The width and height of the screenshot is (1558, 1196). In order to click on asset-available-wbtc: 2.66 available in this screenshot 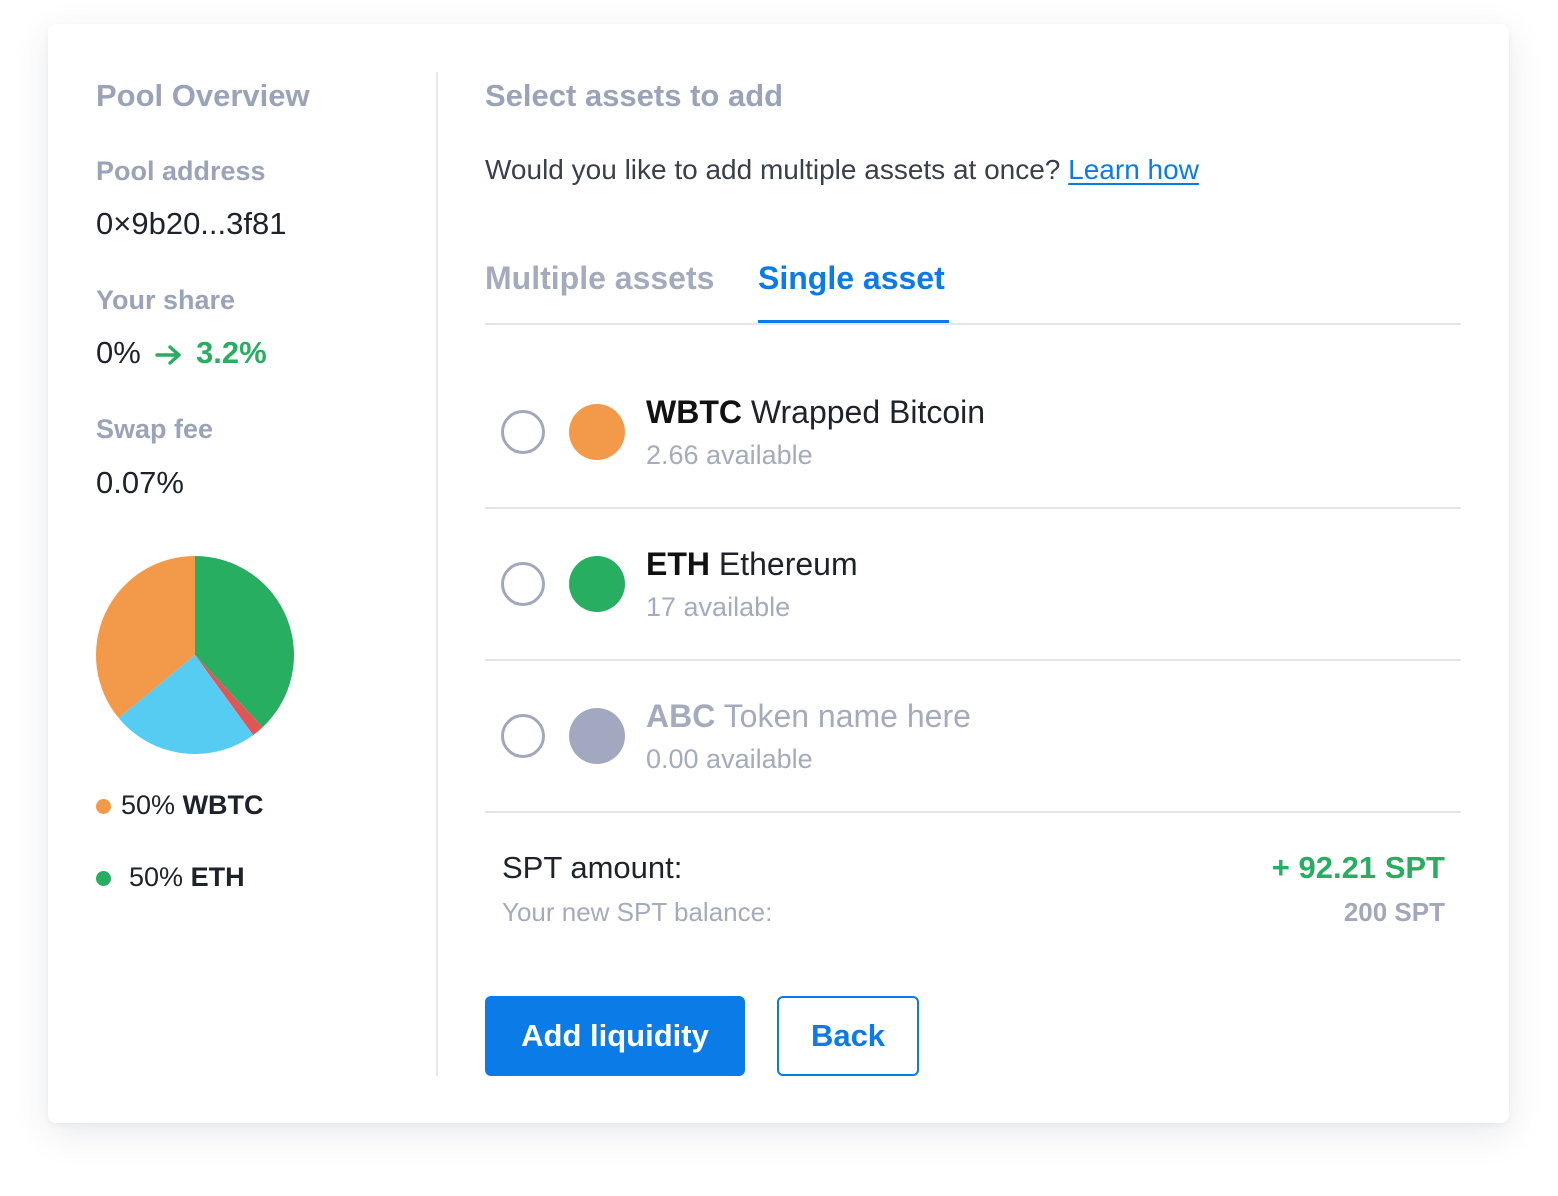, I will do `click(729, 455)`.